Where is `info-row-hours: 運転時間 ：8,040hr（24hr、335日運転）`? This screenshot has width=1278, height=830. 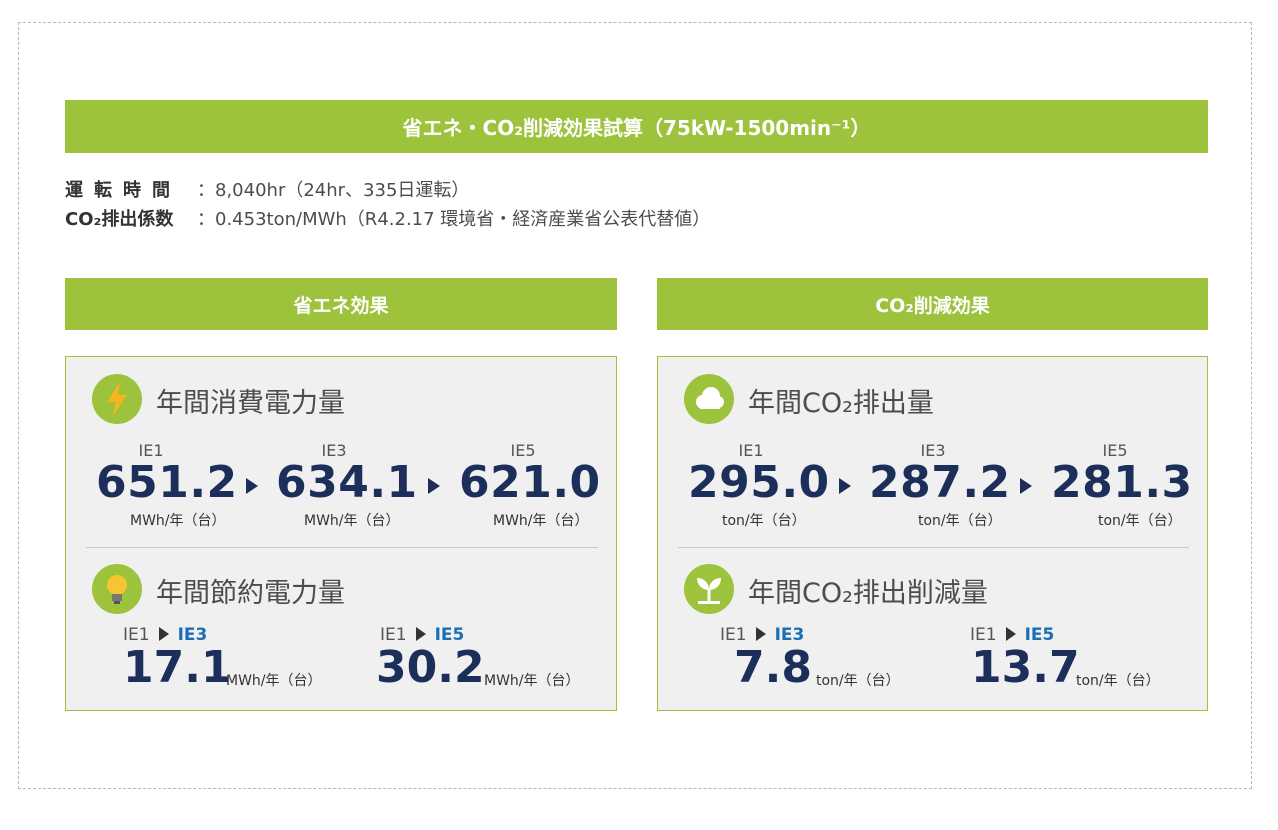 info-row-hours: 運転時間 ：8,040hr（24hr、335日運転） is located at coordinates (387, 190).